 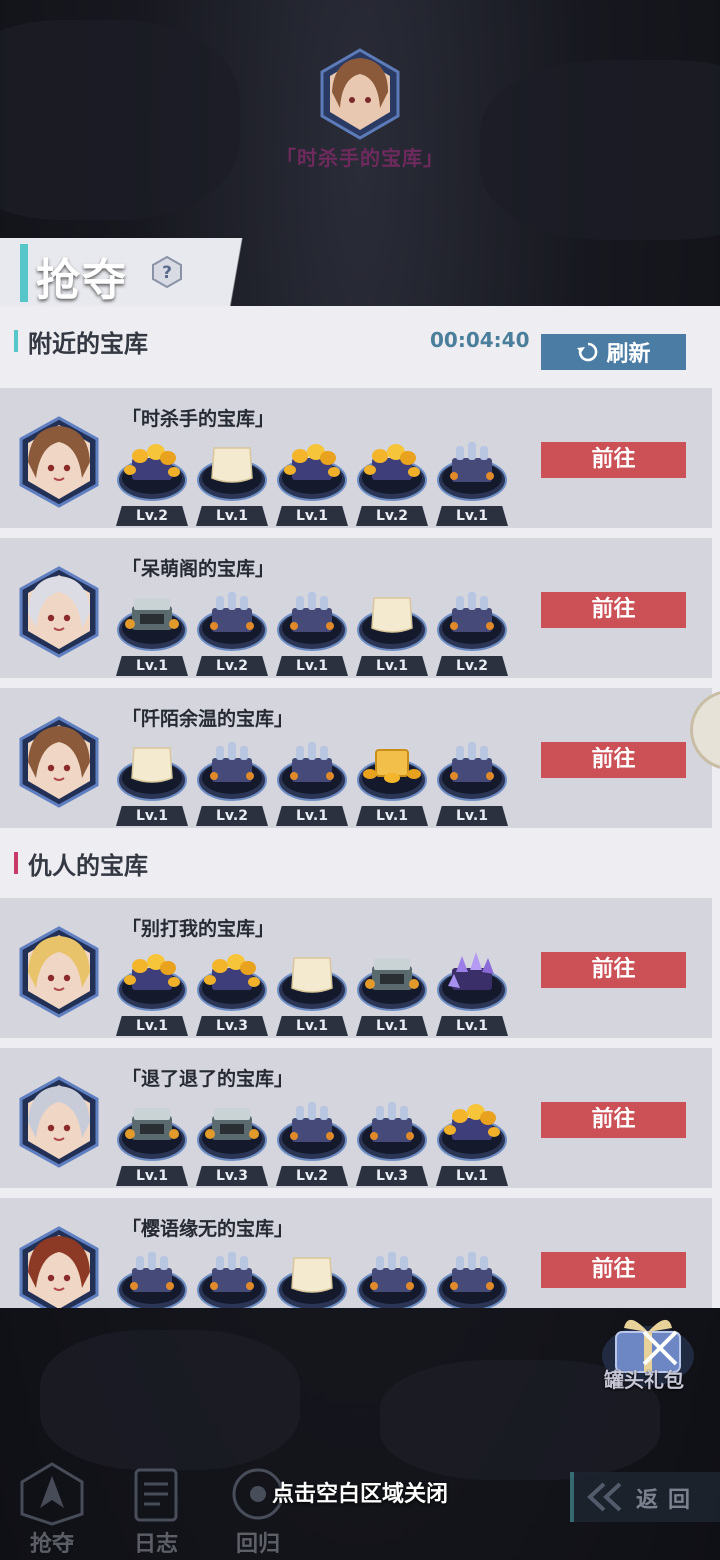 I want to click on resource-list: Lv.2 Lv.1 Lv.1 Lv.2 Lv.1, so click(x=316, y=480).